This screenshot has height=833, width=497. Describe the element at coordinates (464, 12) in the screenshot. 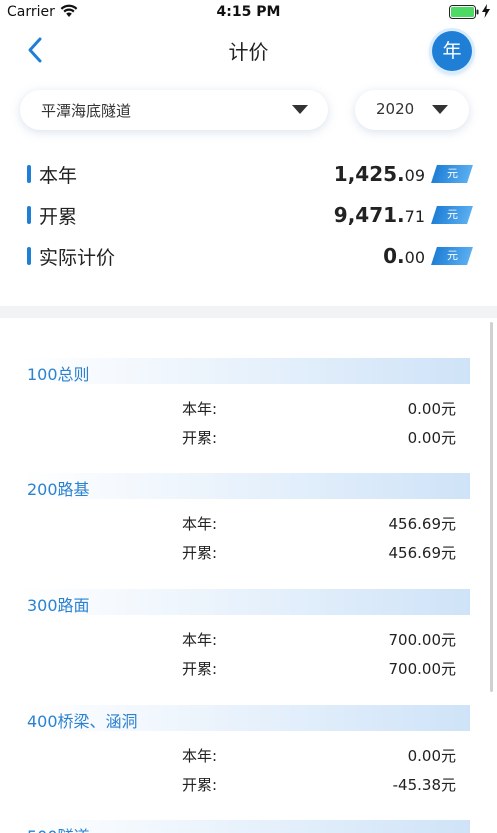

I see `battery-icon` at that location.